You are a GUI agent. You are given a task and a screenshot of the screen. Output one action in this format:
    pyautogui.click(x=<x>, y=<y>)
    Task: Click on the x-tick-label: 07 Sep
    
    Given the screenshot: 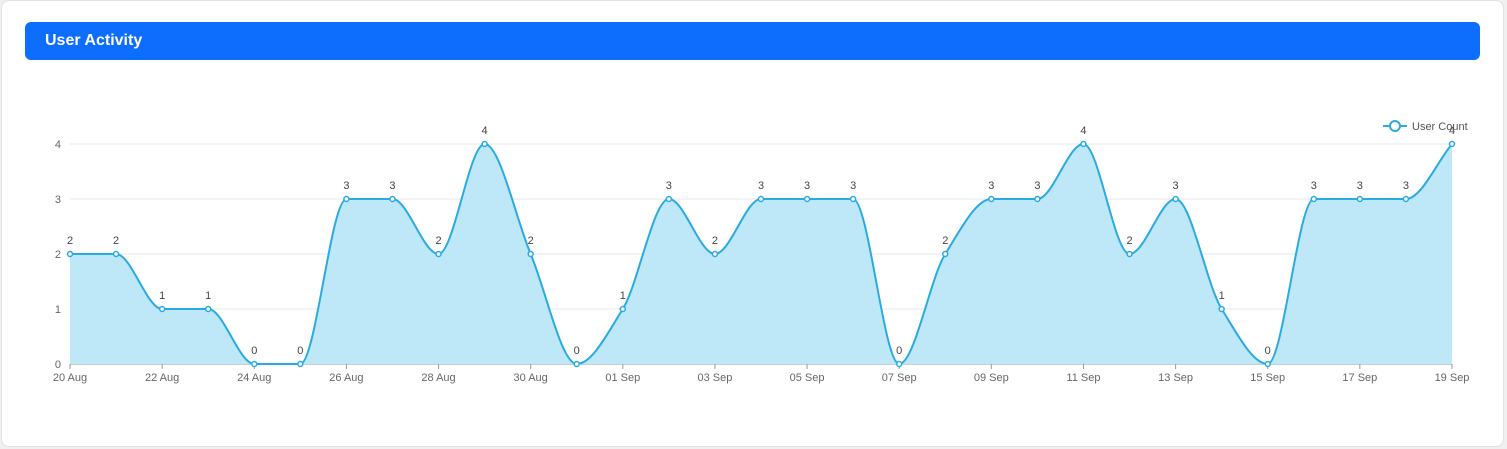 What is the action you would take?
    pyautogui.click(x=899, y=378)
    